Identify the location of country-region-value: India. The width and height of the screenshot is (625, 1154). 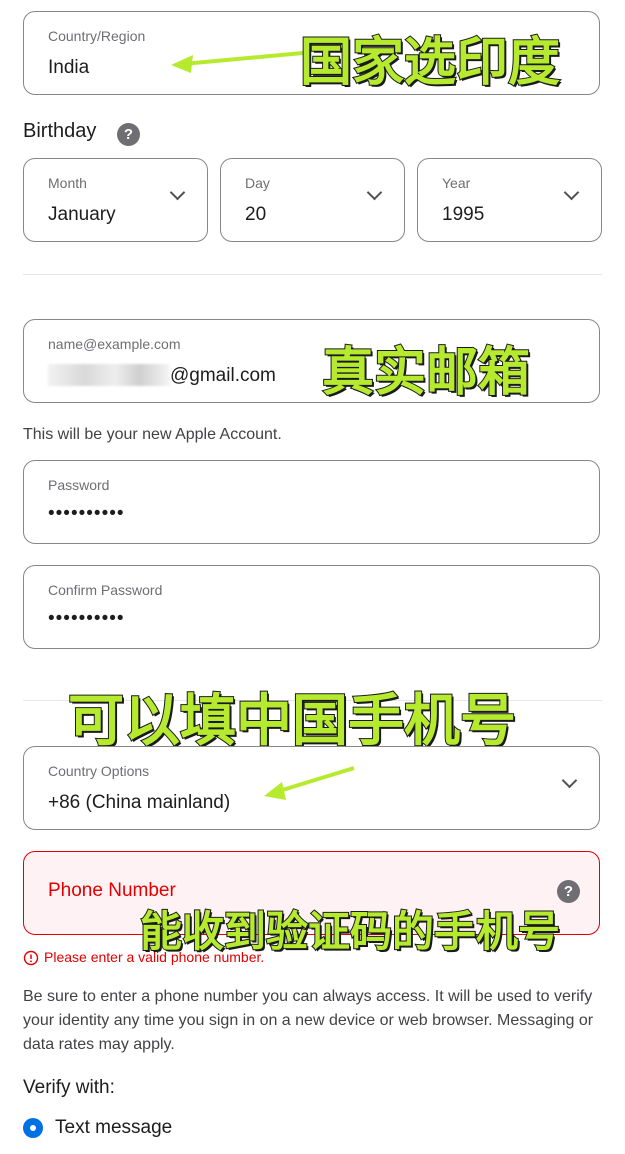
(69, 67).